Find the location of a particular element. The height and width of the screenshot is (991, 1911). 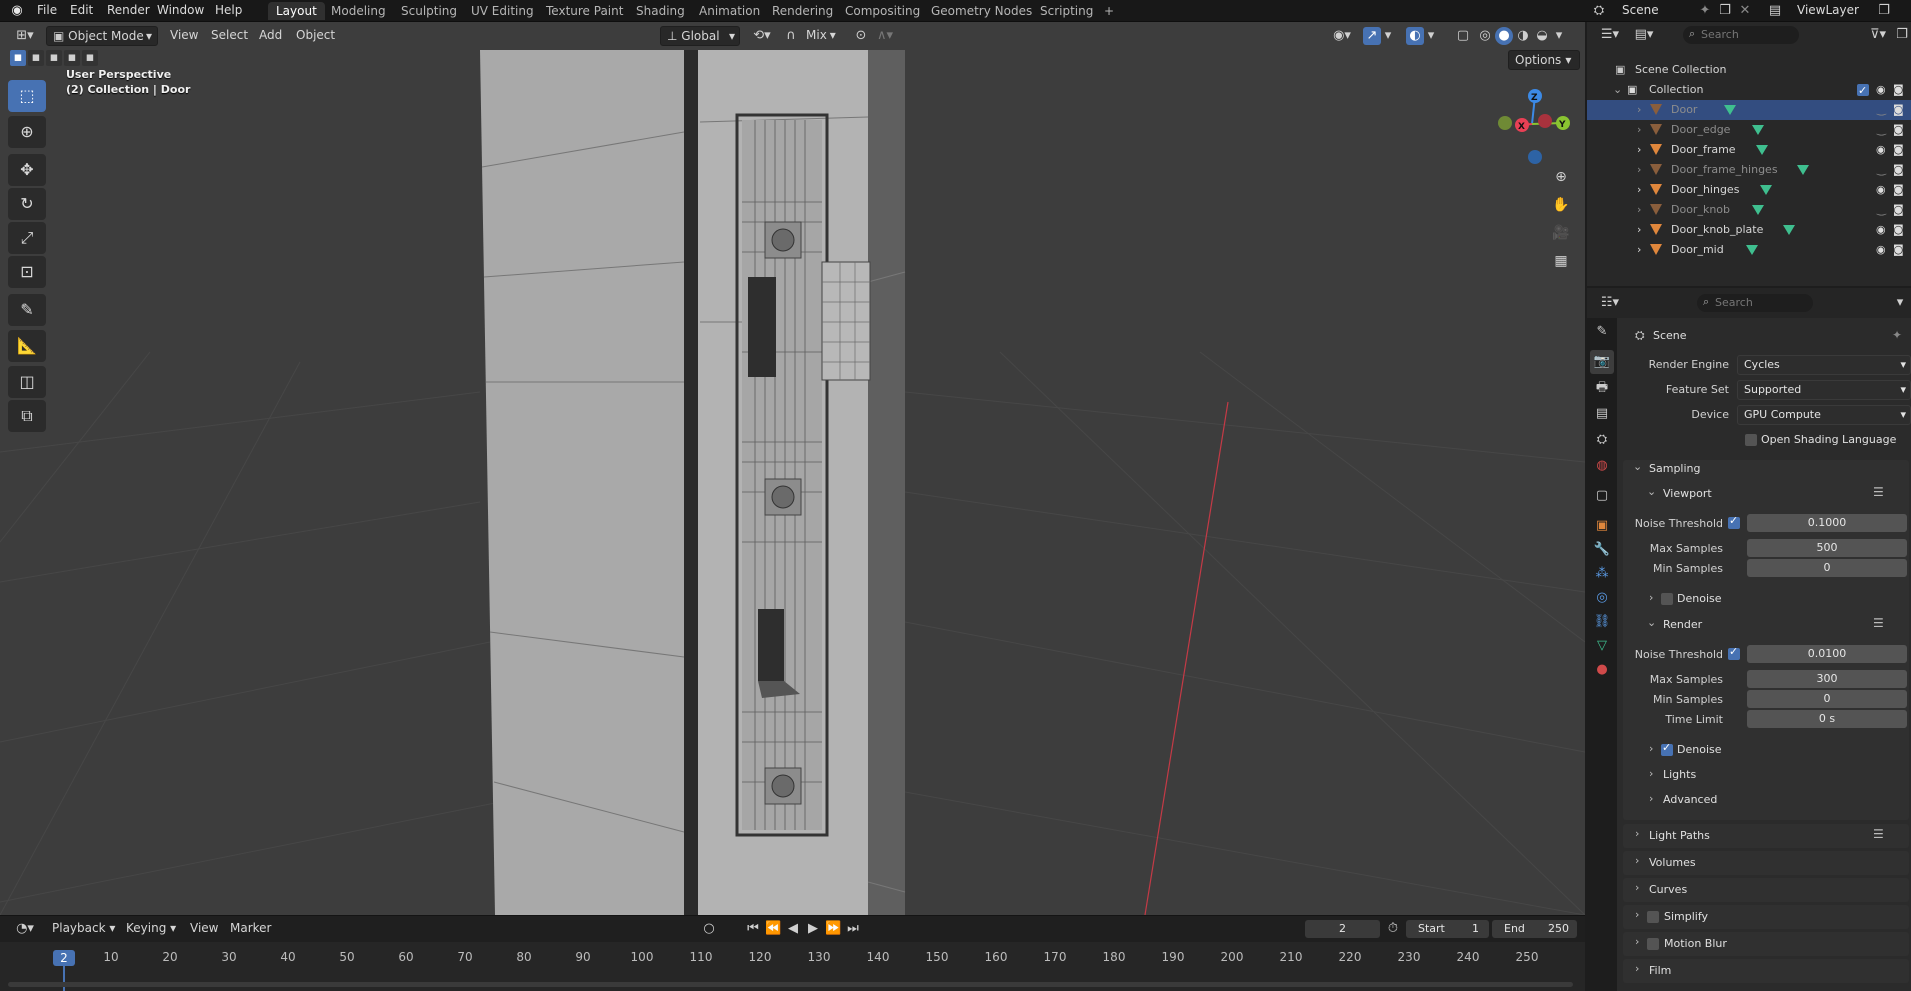

editor-type-icon: ☰▾ is located at coordinates (1610, 35).